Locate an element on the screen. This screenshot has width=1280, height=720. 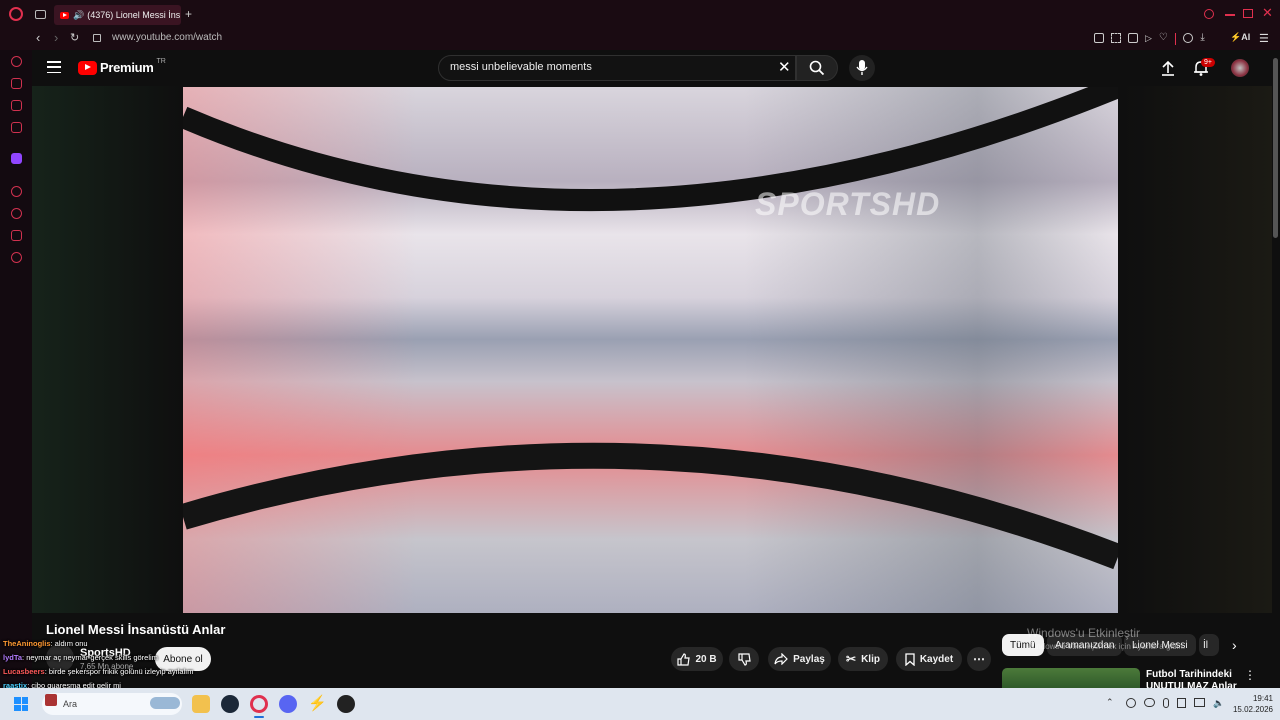
tray-bluetooth-icon is located at coordinates (1181, 703).